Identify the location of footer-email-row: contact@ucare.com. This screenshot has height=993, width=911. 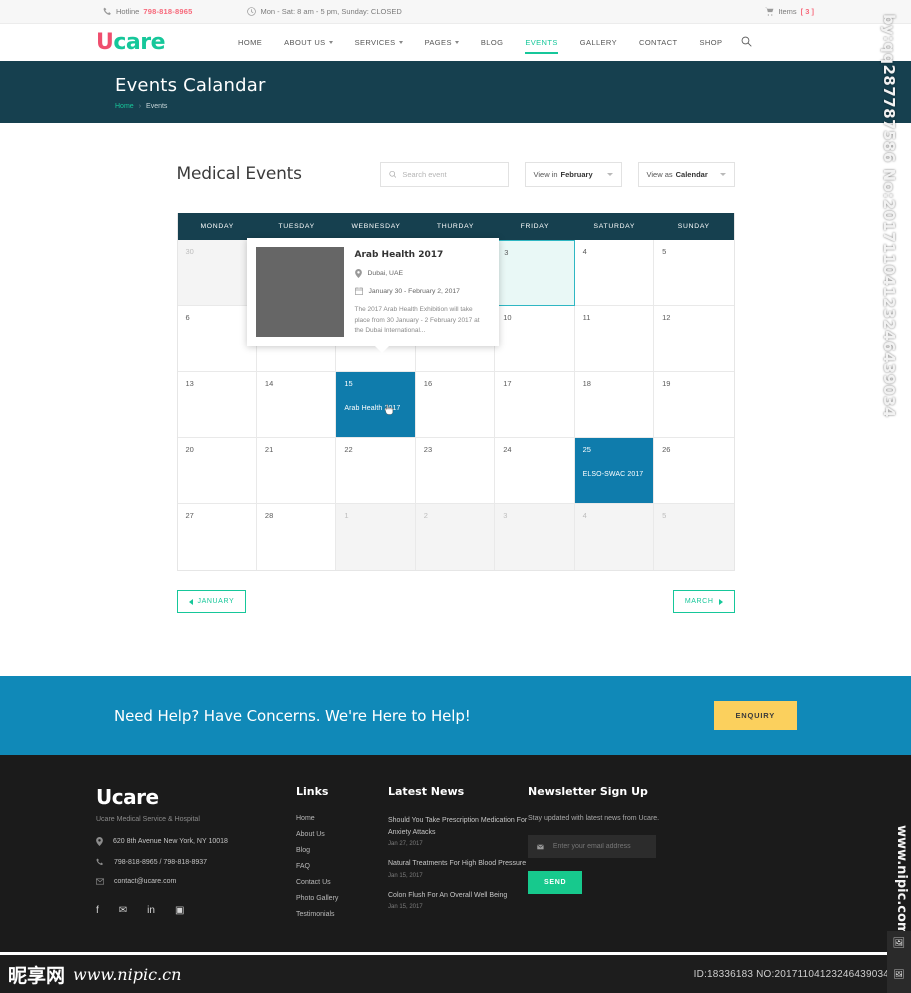
(196, 881).